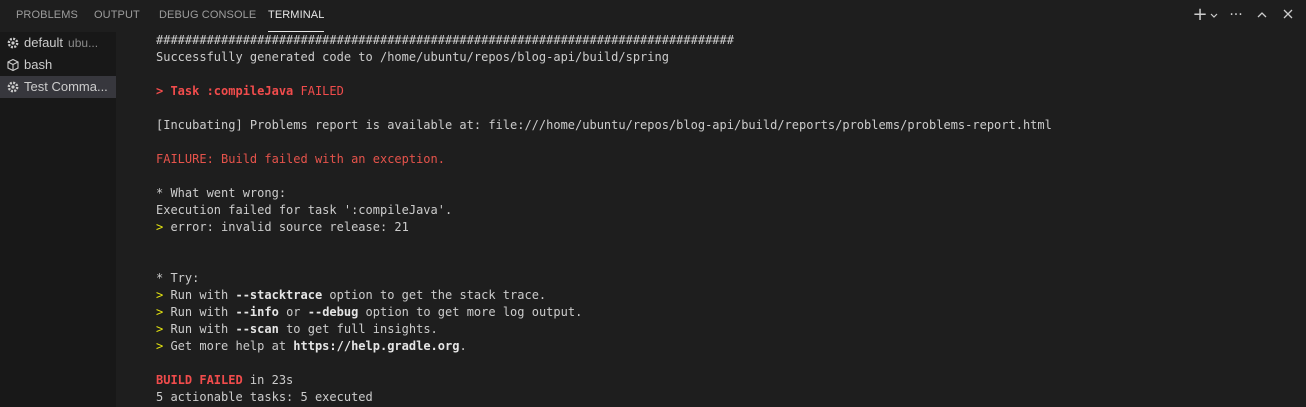 The width and height of the screenshot is (1306, 407). Describe the element at coordinates (38, 64) in the screenshot. I see `terminal-tab-label: bash` at that location.